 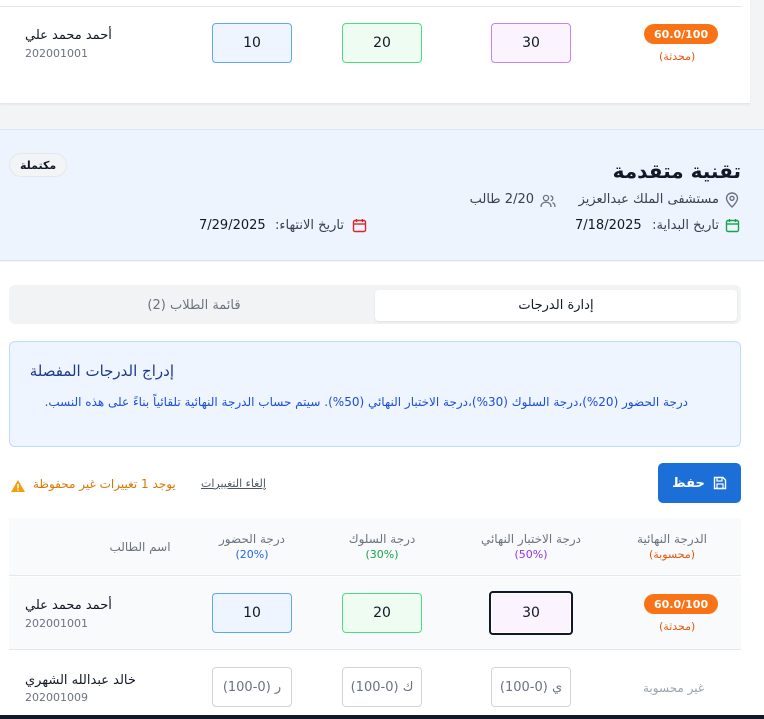 What do you see at coordinates (531, 554) in the screenshot?
I see `header-final-exam-sub: (50%)` at bounding box center [531, 554].